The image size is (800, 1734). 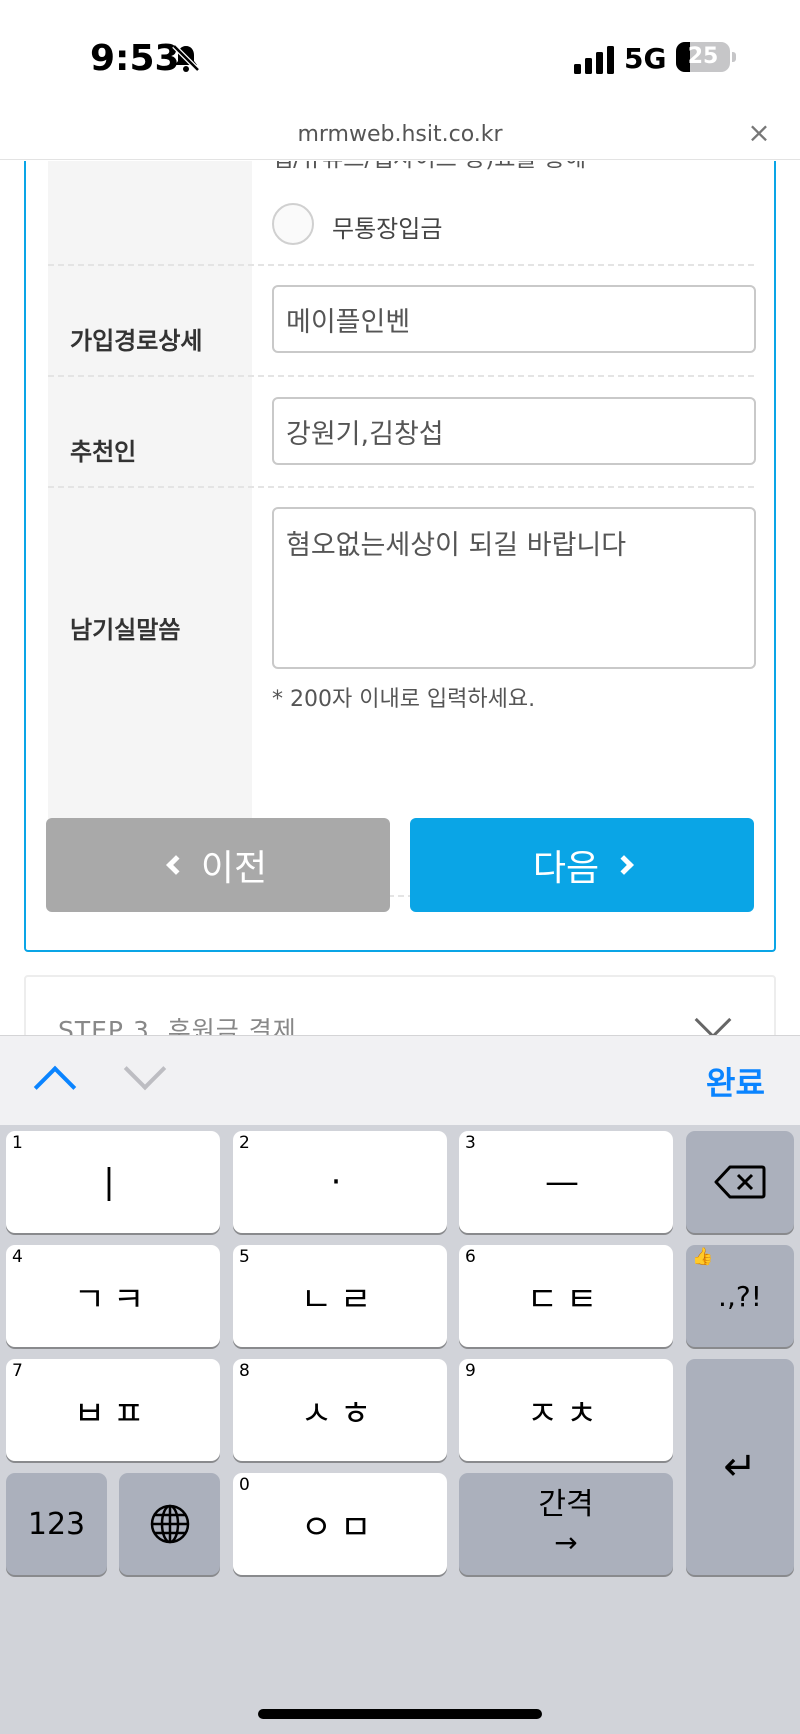 I want to click on chevron-right-icon, so click(x=624, y=865).